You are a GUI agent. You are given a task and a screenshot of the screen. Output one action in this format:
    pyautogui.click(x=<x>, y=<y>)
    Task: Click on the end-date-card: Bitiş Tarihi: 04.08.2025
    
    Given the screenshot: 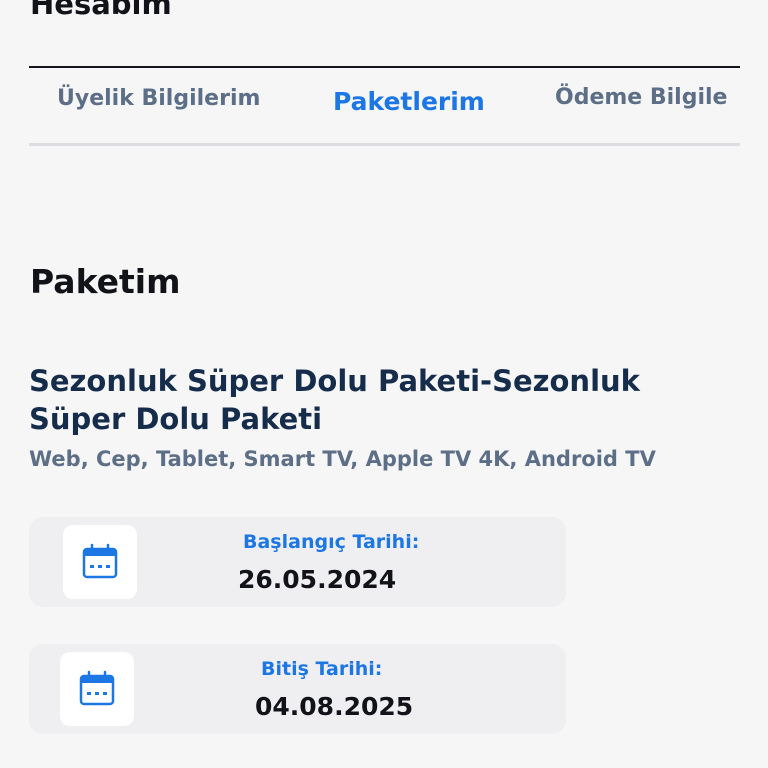 What is the action you would take?
    pyautogui.click(x=297, y=689)
    